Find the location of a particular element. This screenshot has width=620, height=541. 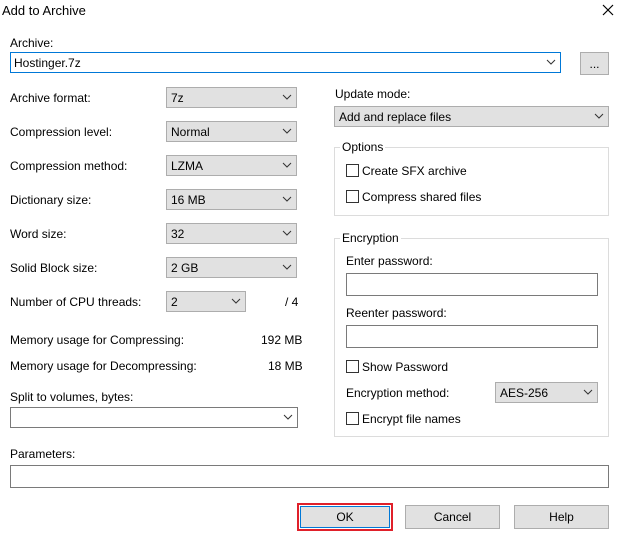

help-button-label: Help is located at coordinates (561, 517).